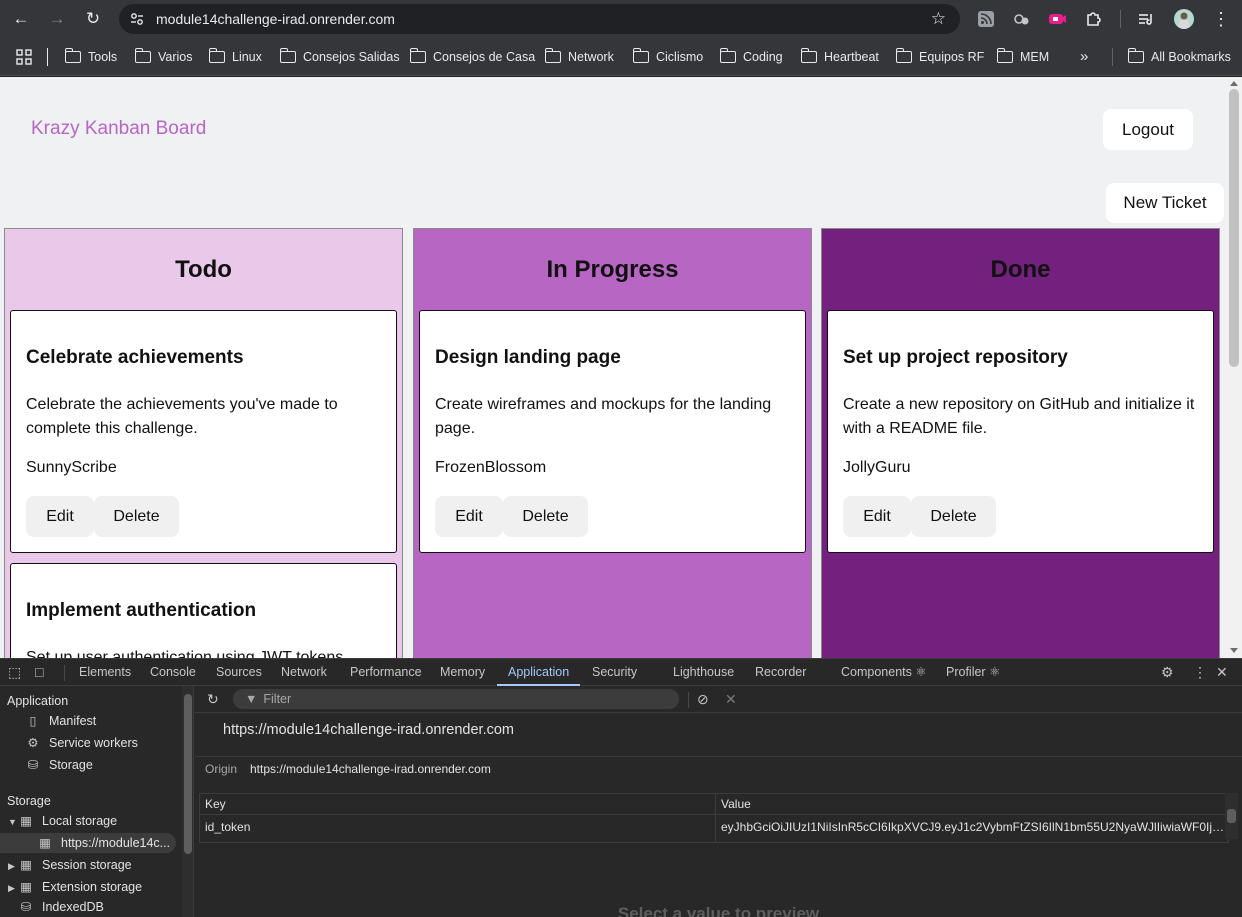 The width and height of the screenshot is (1242, 917). What do you see at coordinates (1022, 57) in the screenshot?
I see `bookmark-folder: MEM` at bounding box center [1022, 57].